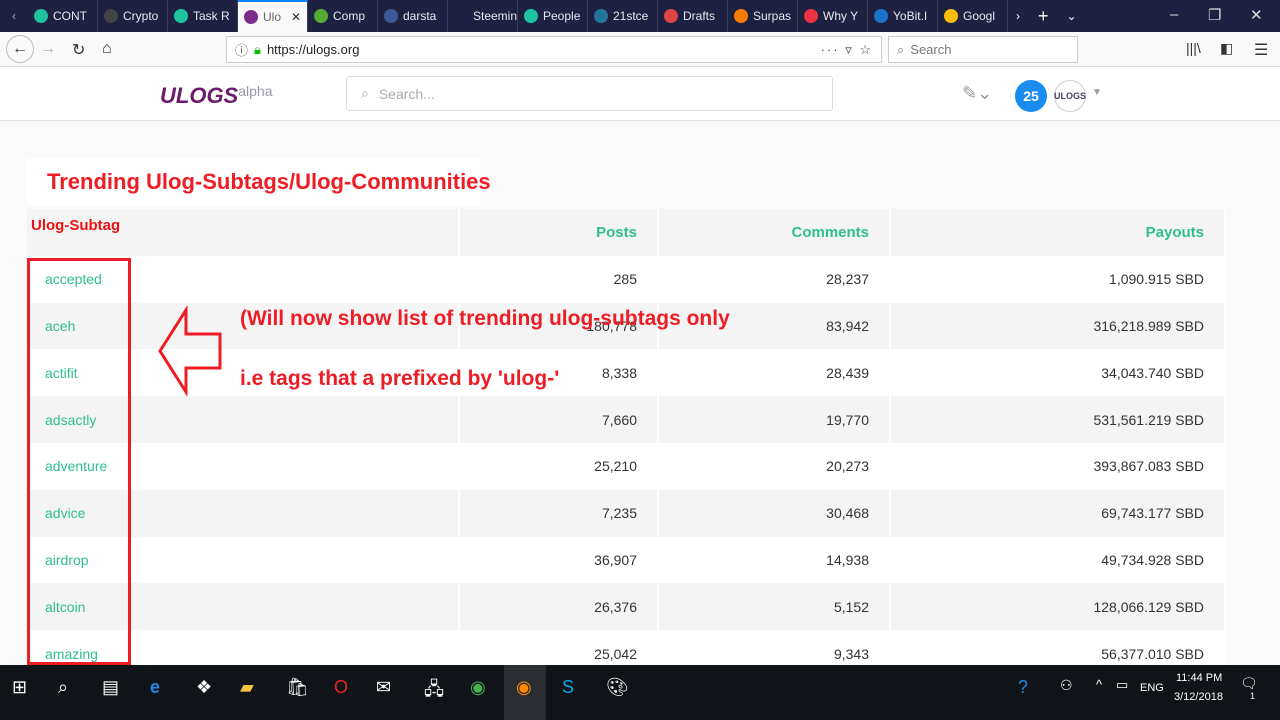  What do you see at coordinates (383, 687) in the screenshot?
I see `mail-icon: ✉` at bounding box center [383, 687].